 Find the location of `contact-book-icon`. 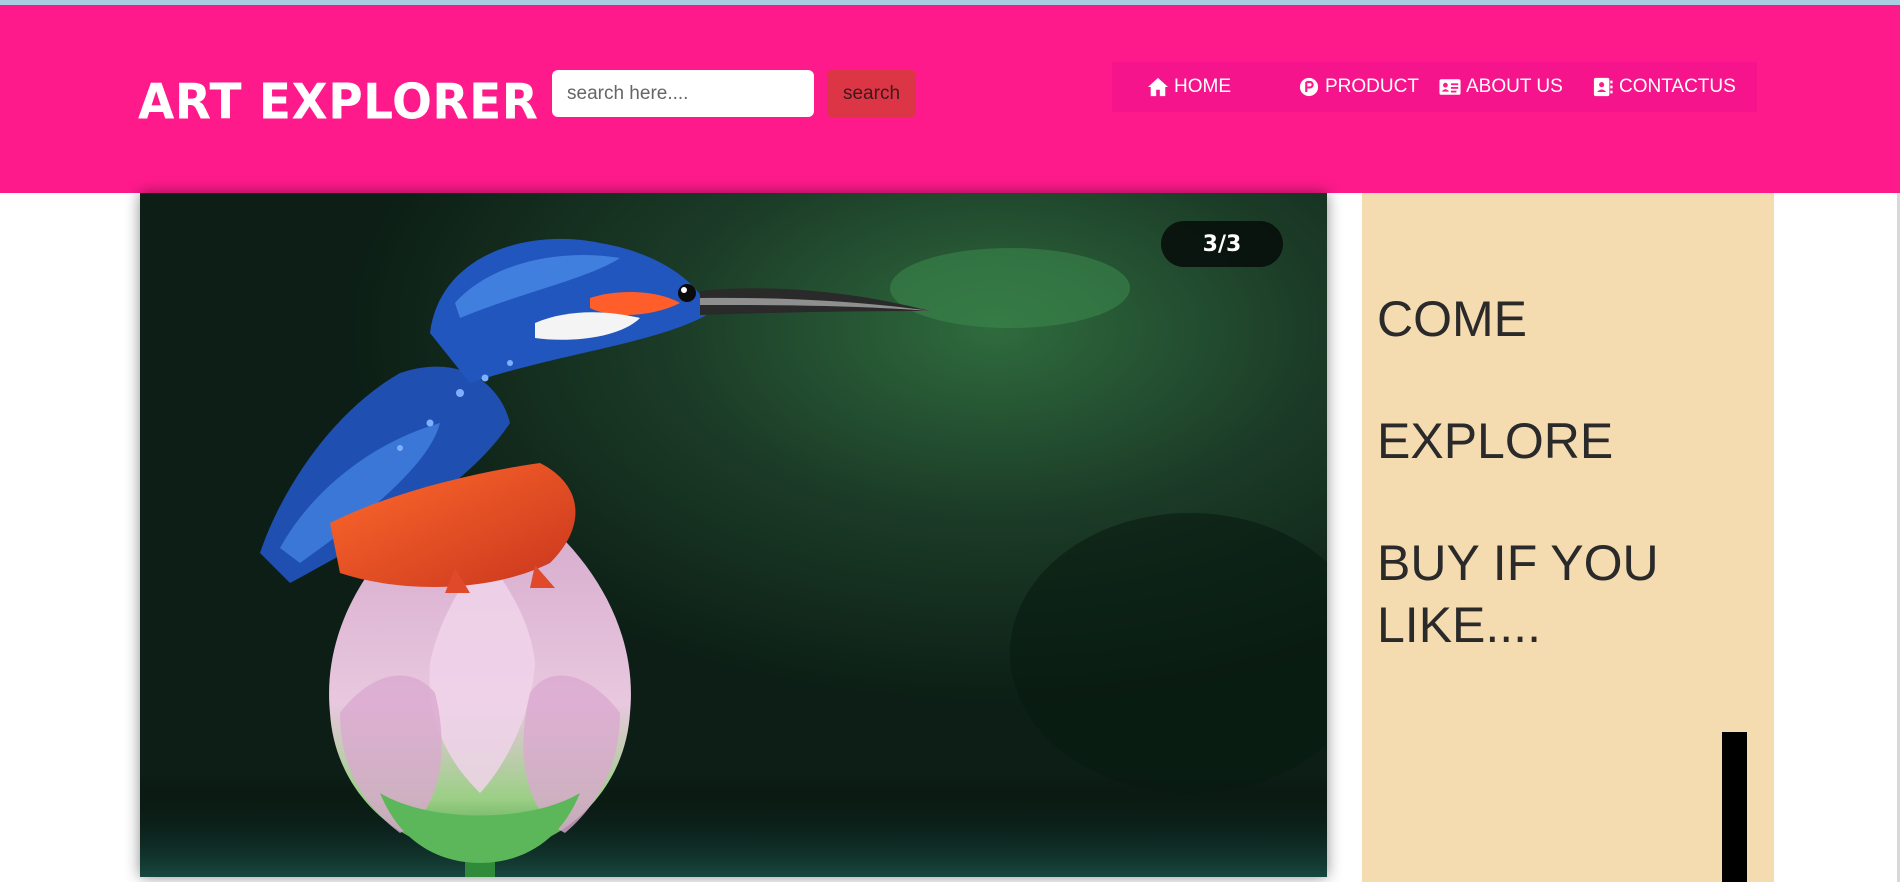

contact-book-icon is located at coordinates (1603, 87).